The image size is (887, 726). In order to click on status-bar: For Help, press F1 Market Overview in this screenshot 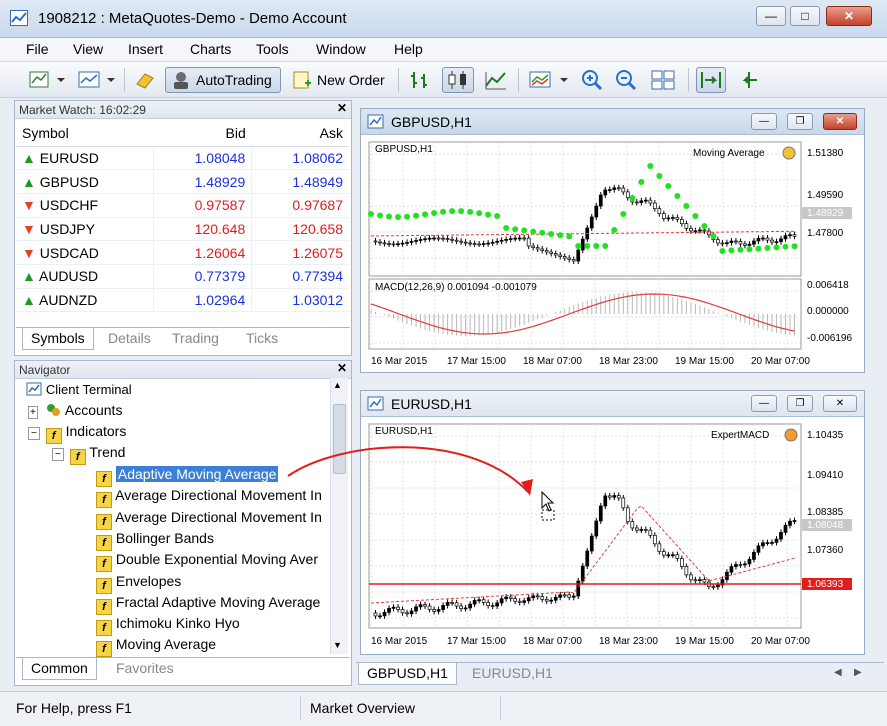, I will do `click(443, 708)`.